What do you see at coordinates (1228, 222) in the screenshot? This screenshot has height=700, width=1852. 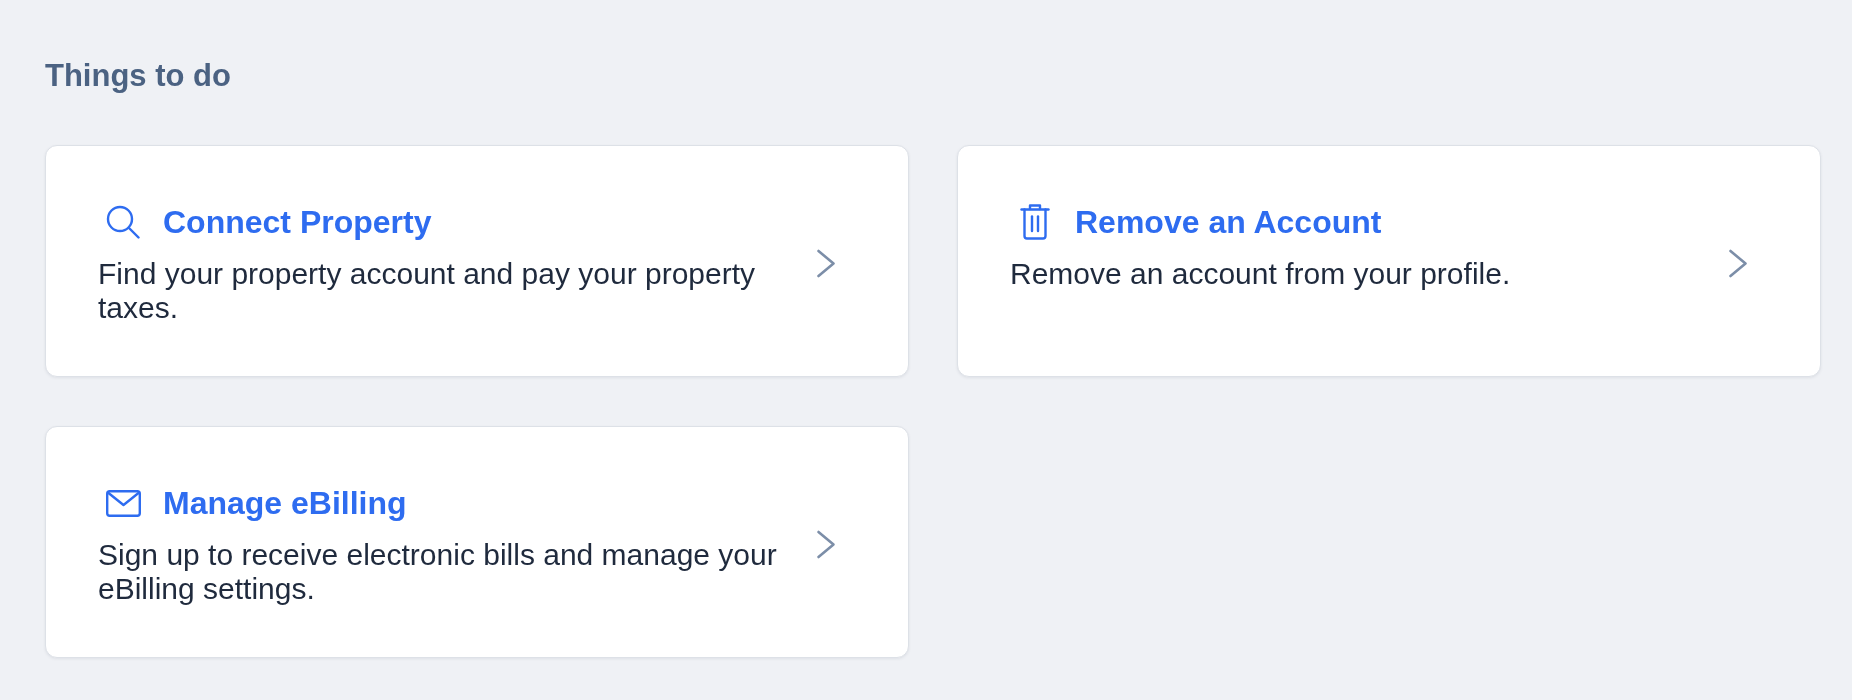 I see `card-title: Remove an Account` at bounding box center [1228, 222].